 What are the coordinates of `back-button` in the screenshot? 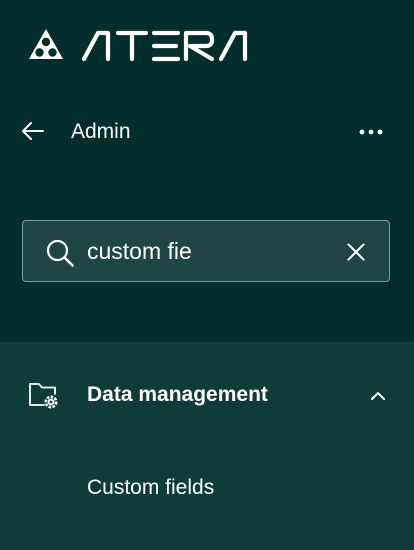 It's located at (33, 131).